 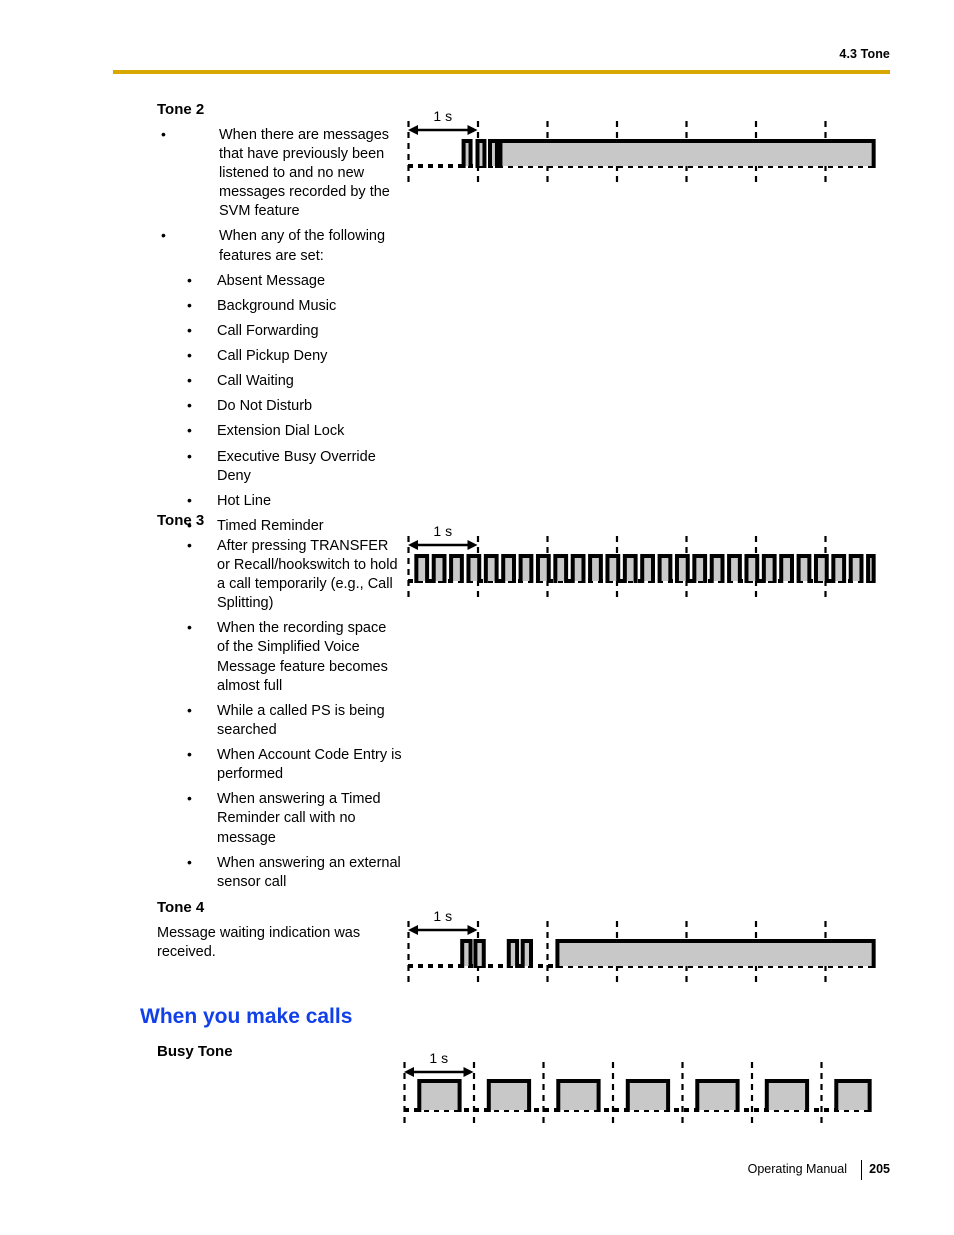 I want to click on list-item: When Account Code Entry is performed, so click(x=279, y=764).